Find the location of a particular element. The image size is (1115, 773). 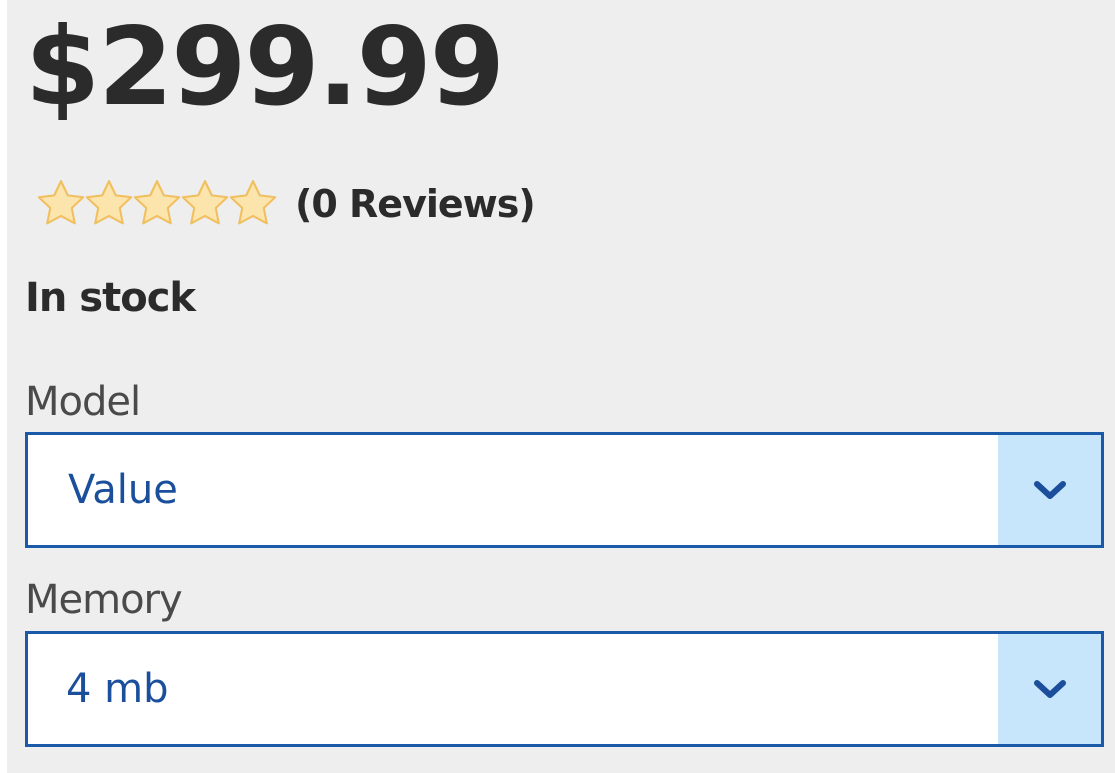

model-label: Model is located at coordinates (83, 402).